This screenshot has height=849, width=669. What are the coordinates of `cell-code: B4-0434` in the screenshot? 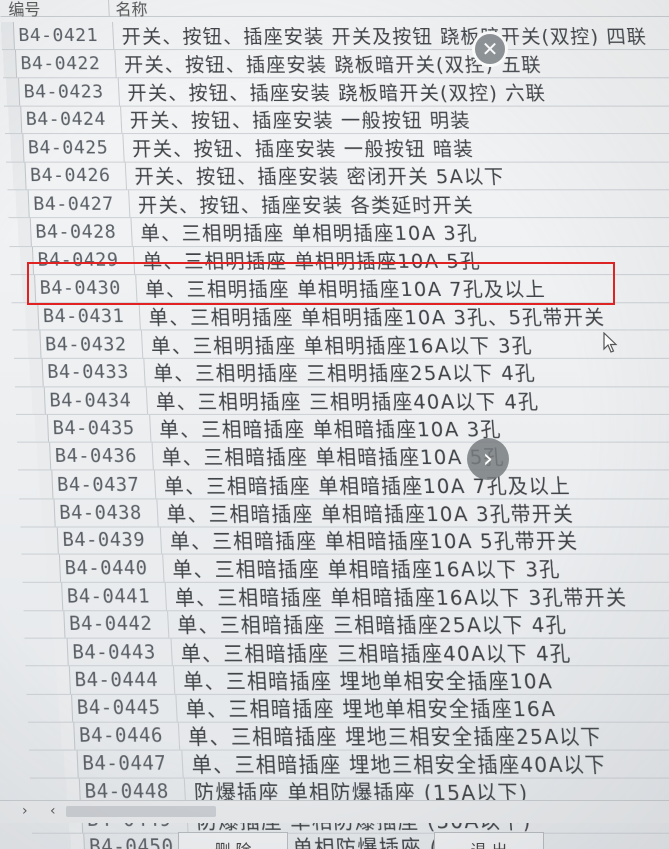 It's located at (96, 400).